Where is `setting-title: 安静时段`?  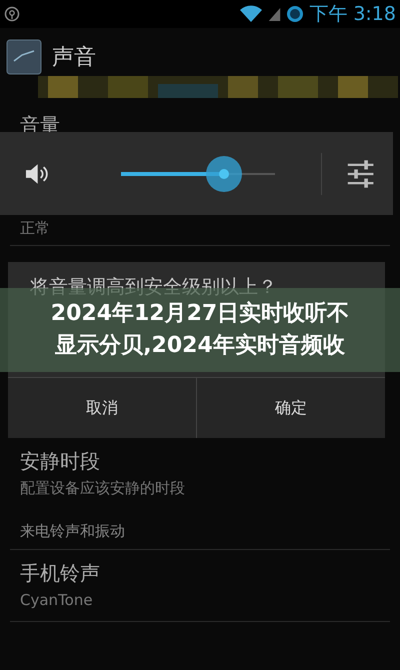
setting-title: 安静时段 is located at coordinates (200, 461).